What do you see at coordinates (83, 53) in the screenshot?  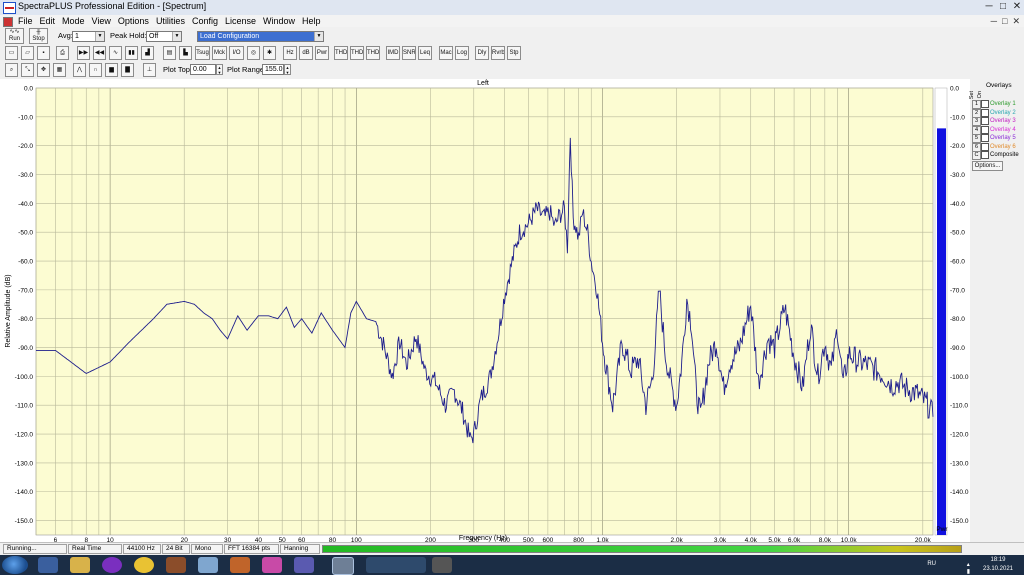 I see `record-icon: ▶▶` at bounding box center [83, 53].